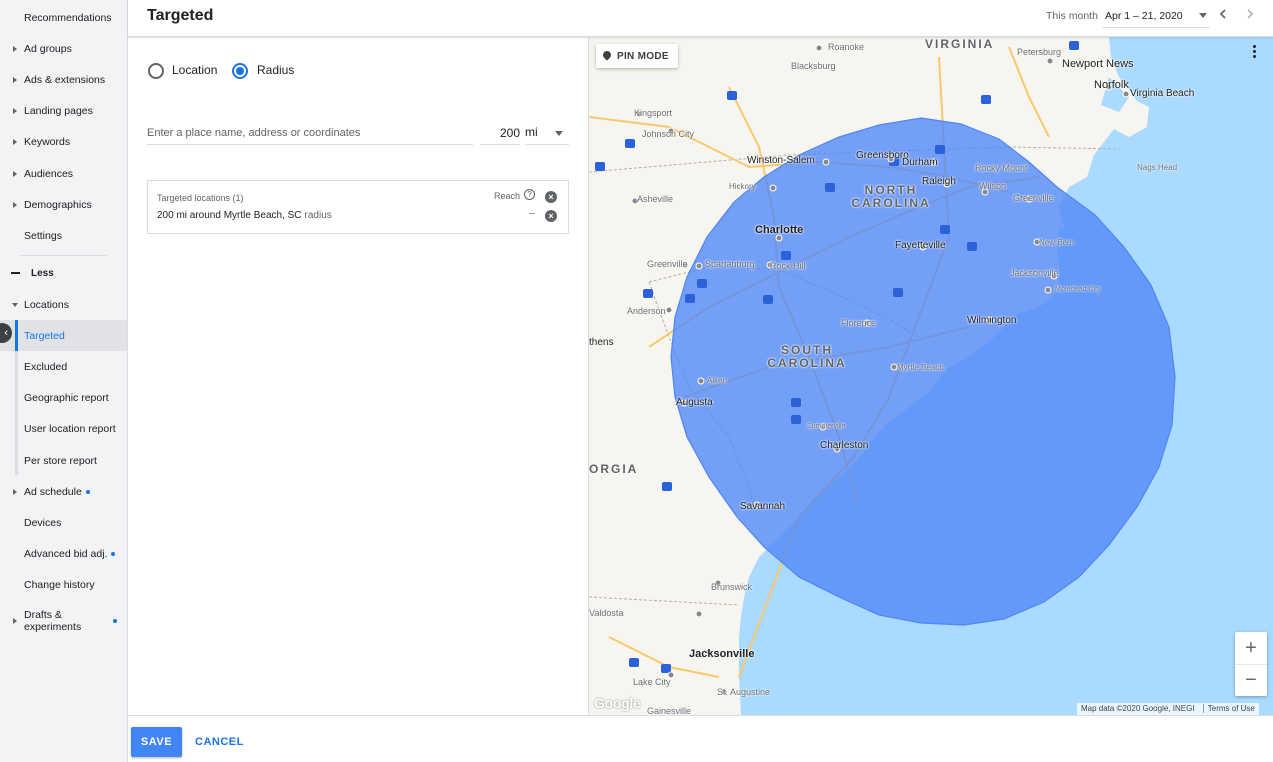 The image size is (1273, 762). Describe the element at coordinates (63, 273) in the screenshot. I see `sidebar-less-toggle: Less` at that location.